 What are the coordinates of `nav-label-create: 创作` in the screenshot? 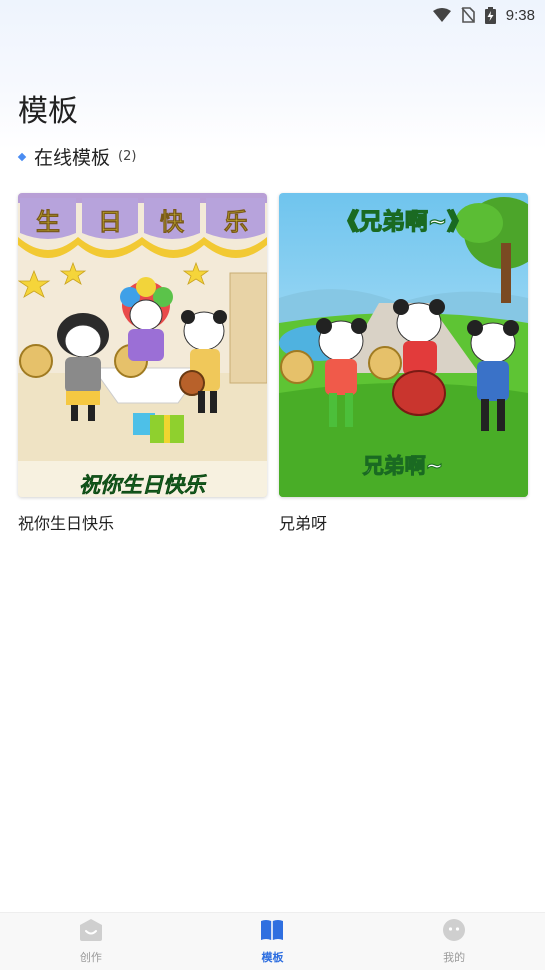 It's located at (90, 957).